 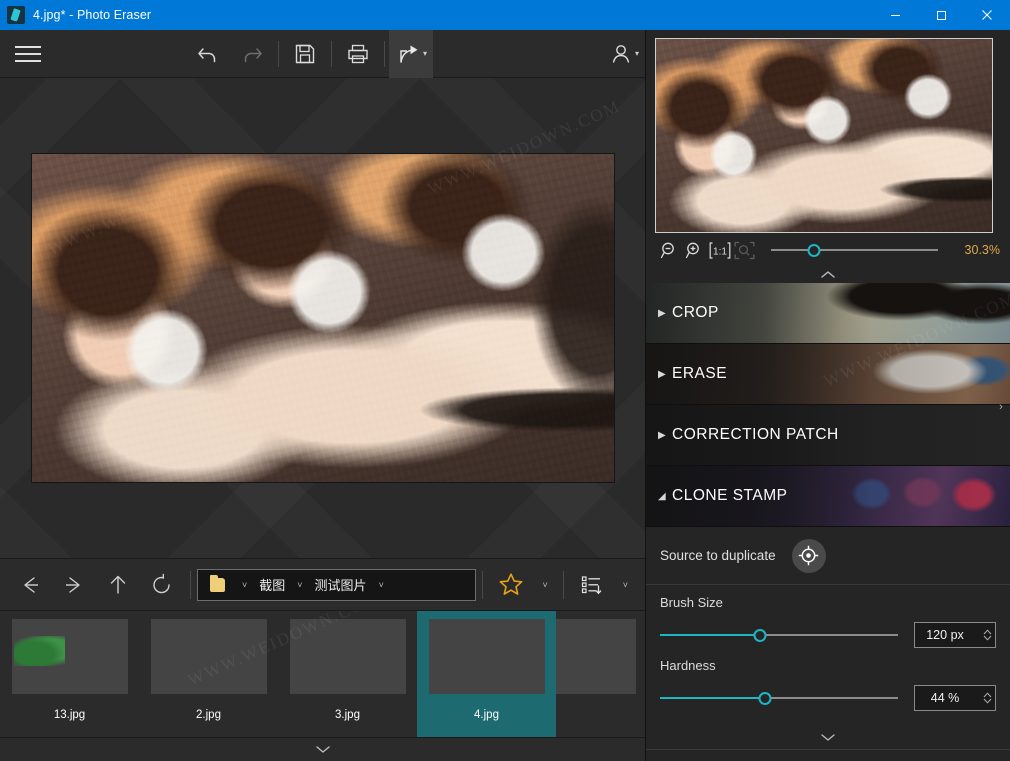 I want to click on svg-text: 1:1, so click(x=720, y=251).